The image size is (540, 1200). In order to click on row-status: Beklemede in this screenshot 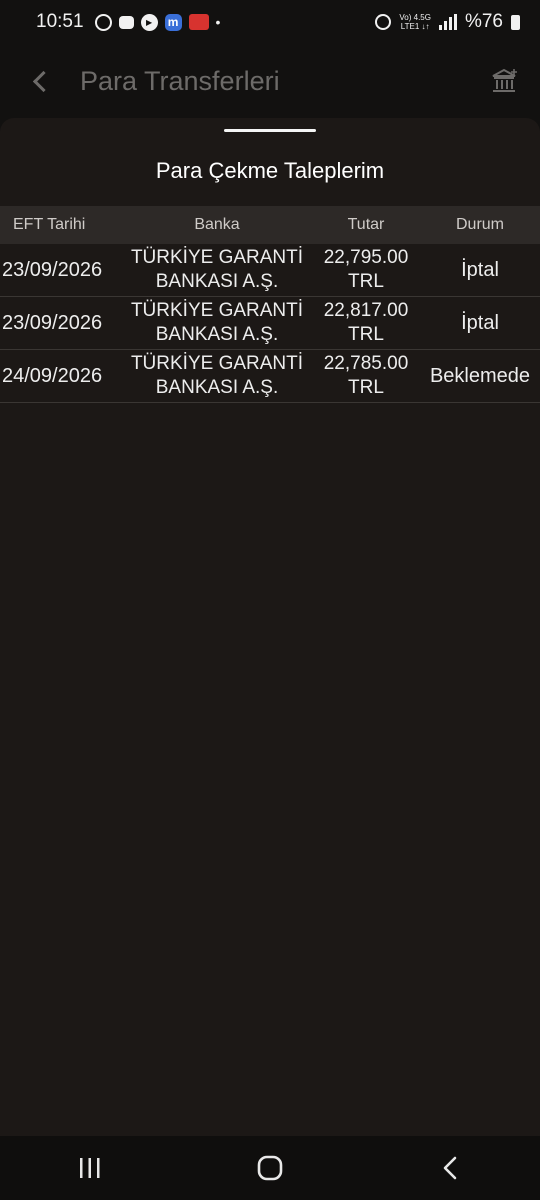, I will do `click(480, 375)`.